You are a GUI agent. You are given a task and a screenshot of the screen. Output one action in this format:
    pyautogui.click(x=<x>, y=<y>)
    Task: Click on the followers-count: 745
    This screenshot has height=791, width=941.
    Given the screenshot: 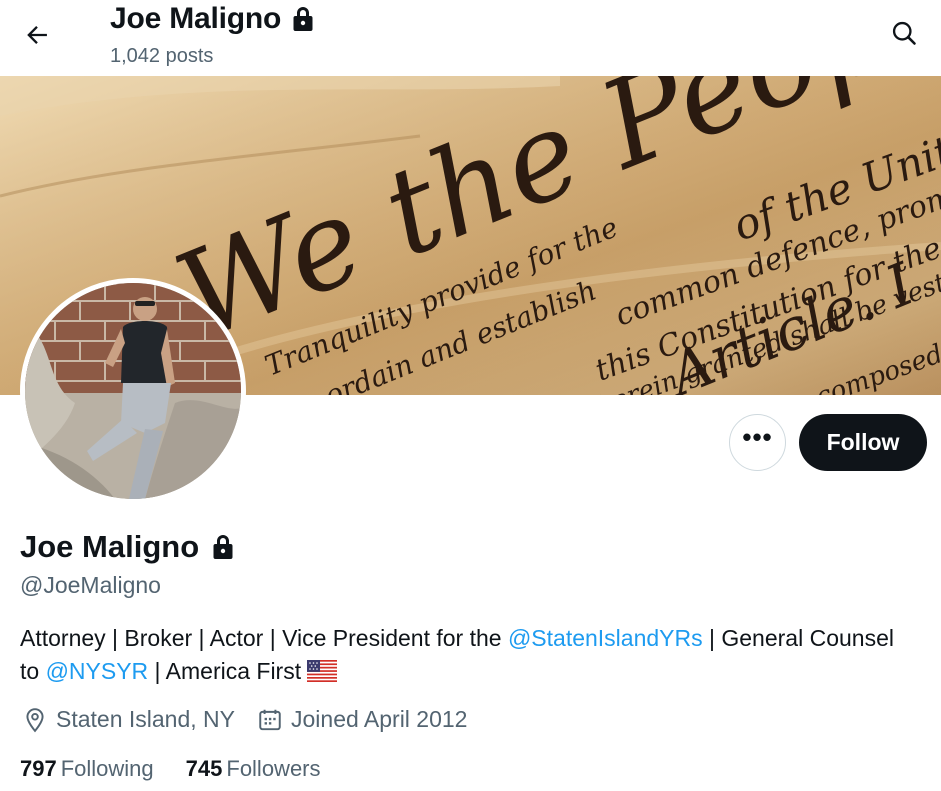 What is the action you would take?
    pyautogui.click(x=204, y=768)
    